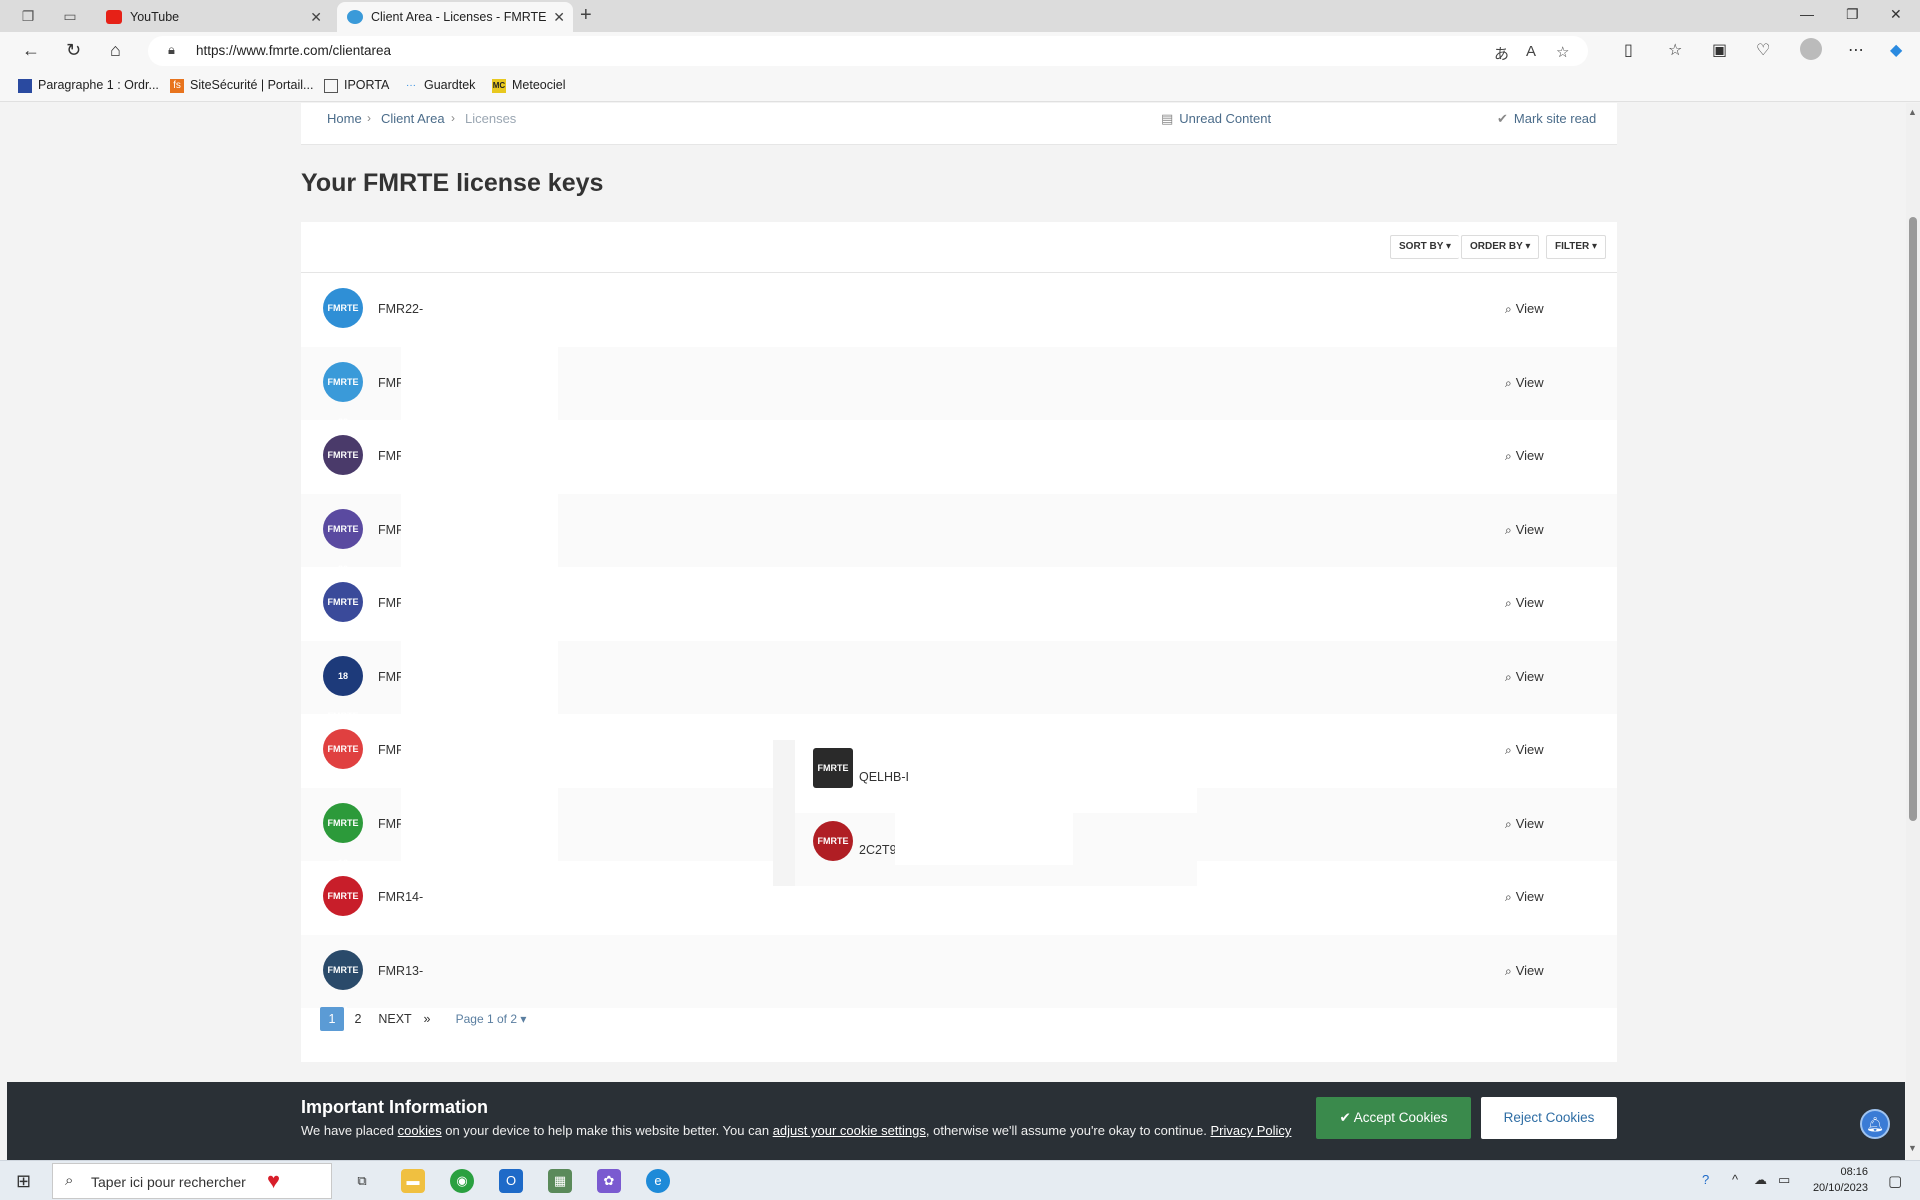  What do you see at coordinates (192, 1181) in the screenshot?
I see `taskbar-search: ⌕ Taper ici pour rechercher ♥` at bounding box center [192, 1181].